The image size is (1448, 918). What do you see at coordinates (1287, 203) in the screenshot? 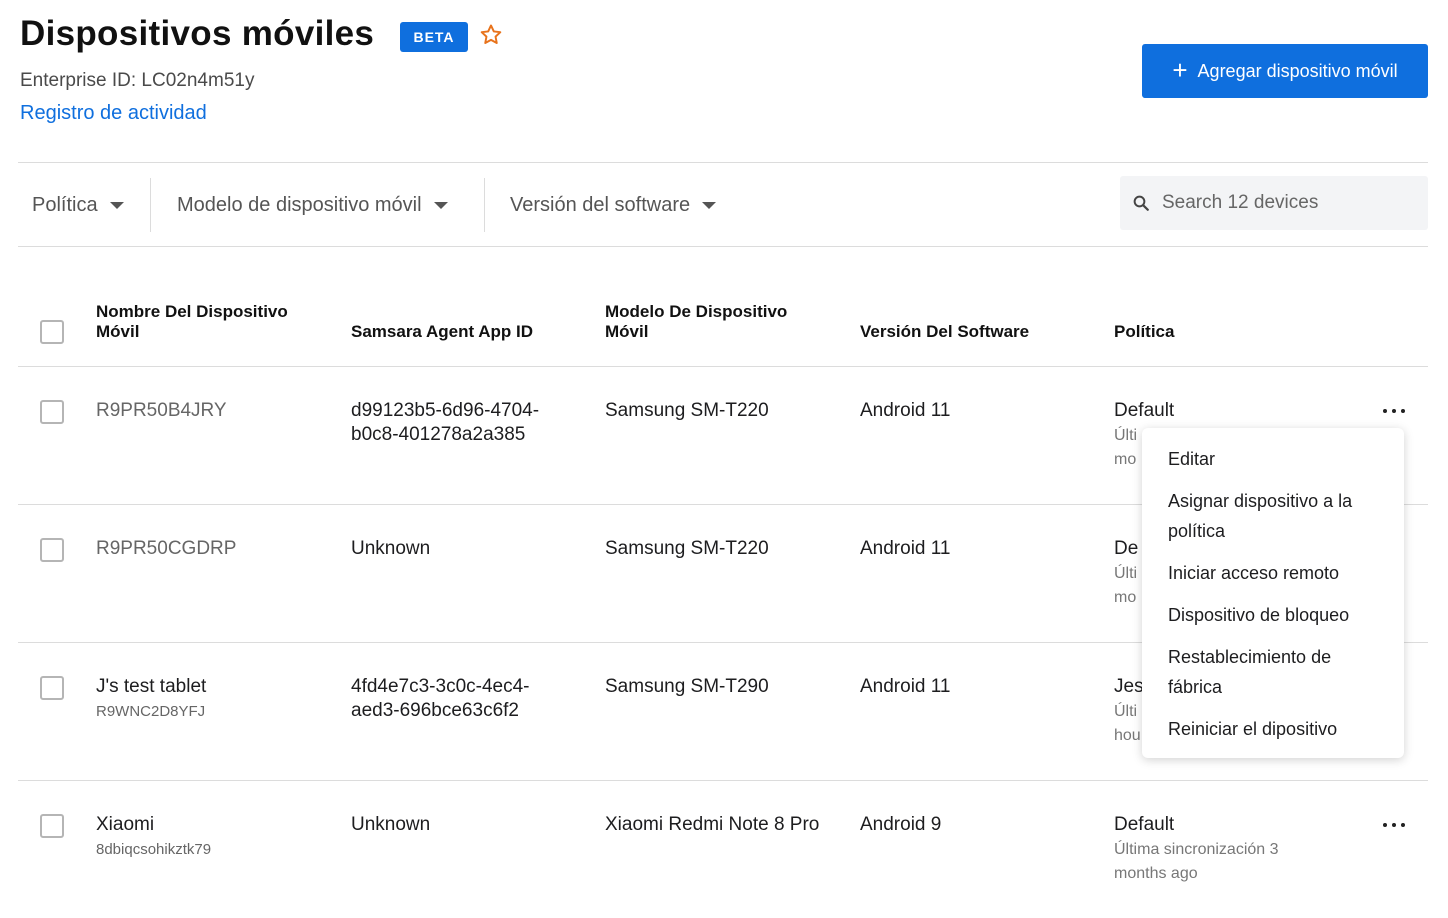
I see `search-input` at bounding box center [1287, 203].